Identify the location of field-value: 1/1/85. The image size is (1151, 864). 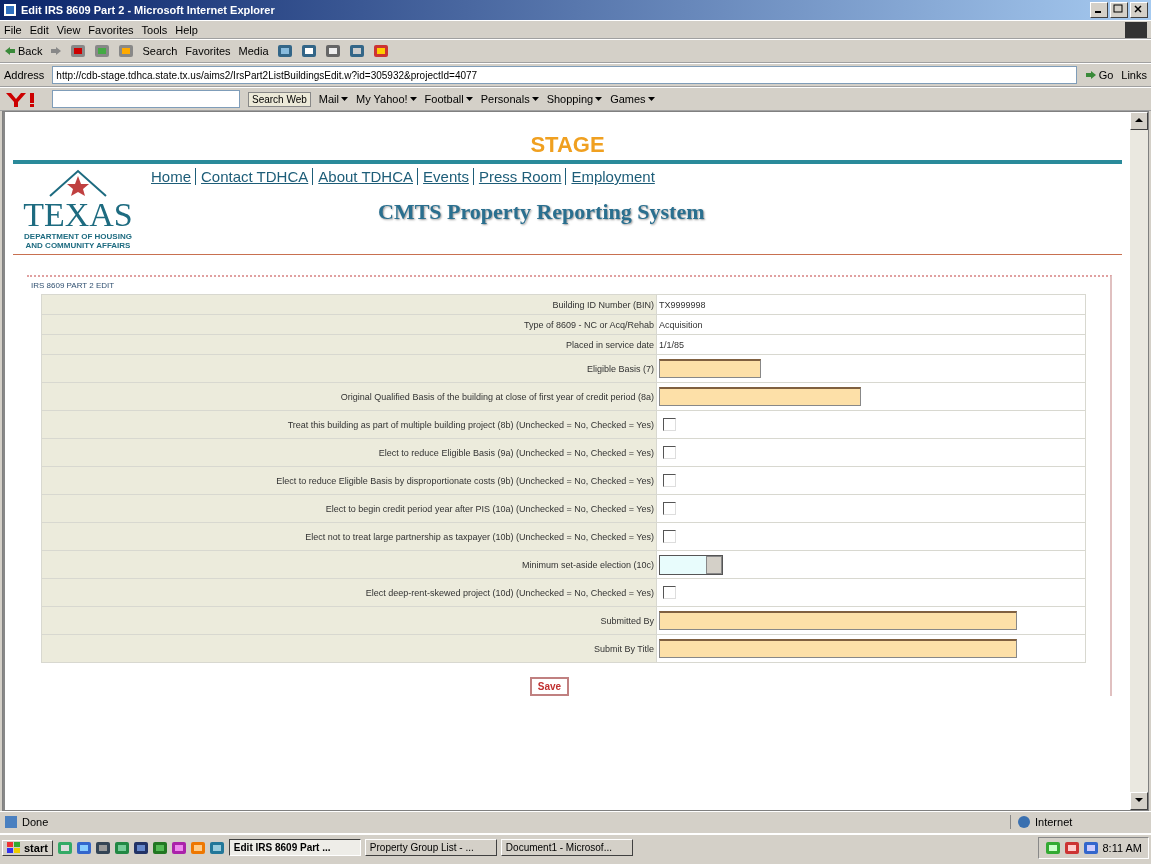
(672, 344).